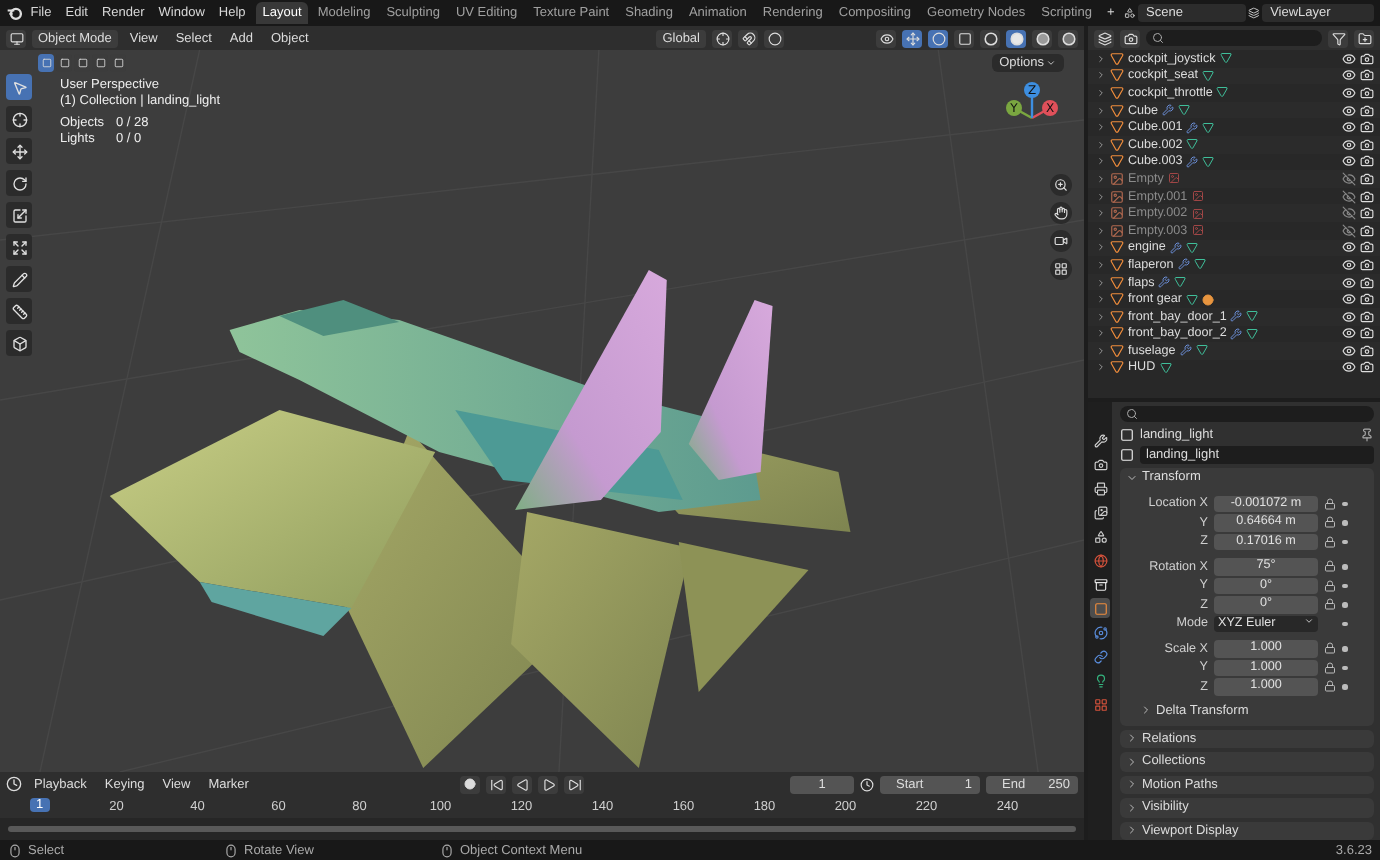 The image size is (1380, 860). What do you see at coordinates (14, 784) in the screenshot?
I see `clock-icon` at bounding box center [14, 784].